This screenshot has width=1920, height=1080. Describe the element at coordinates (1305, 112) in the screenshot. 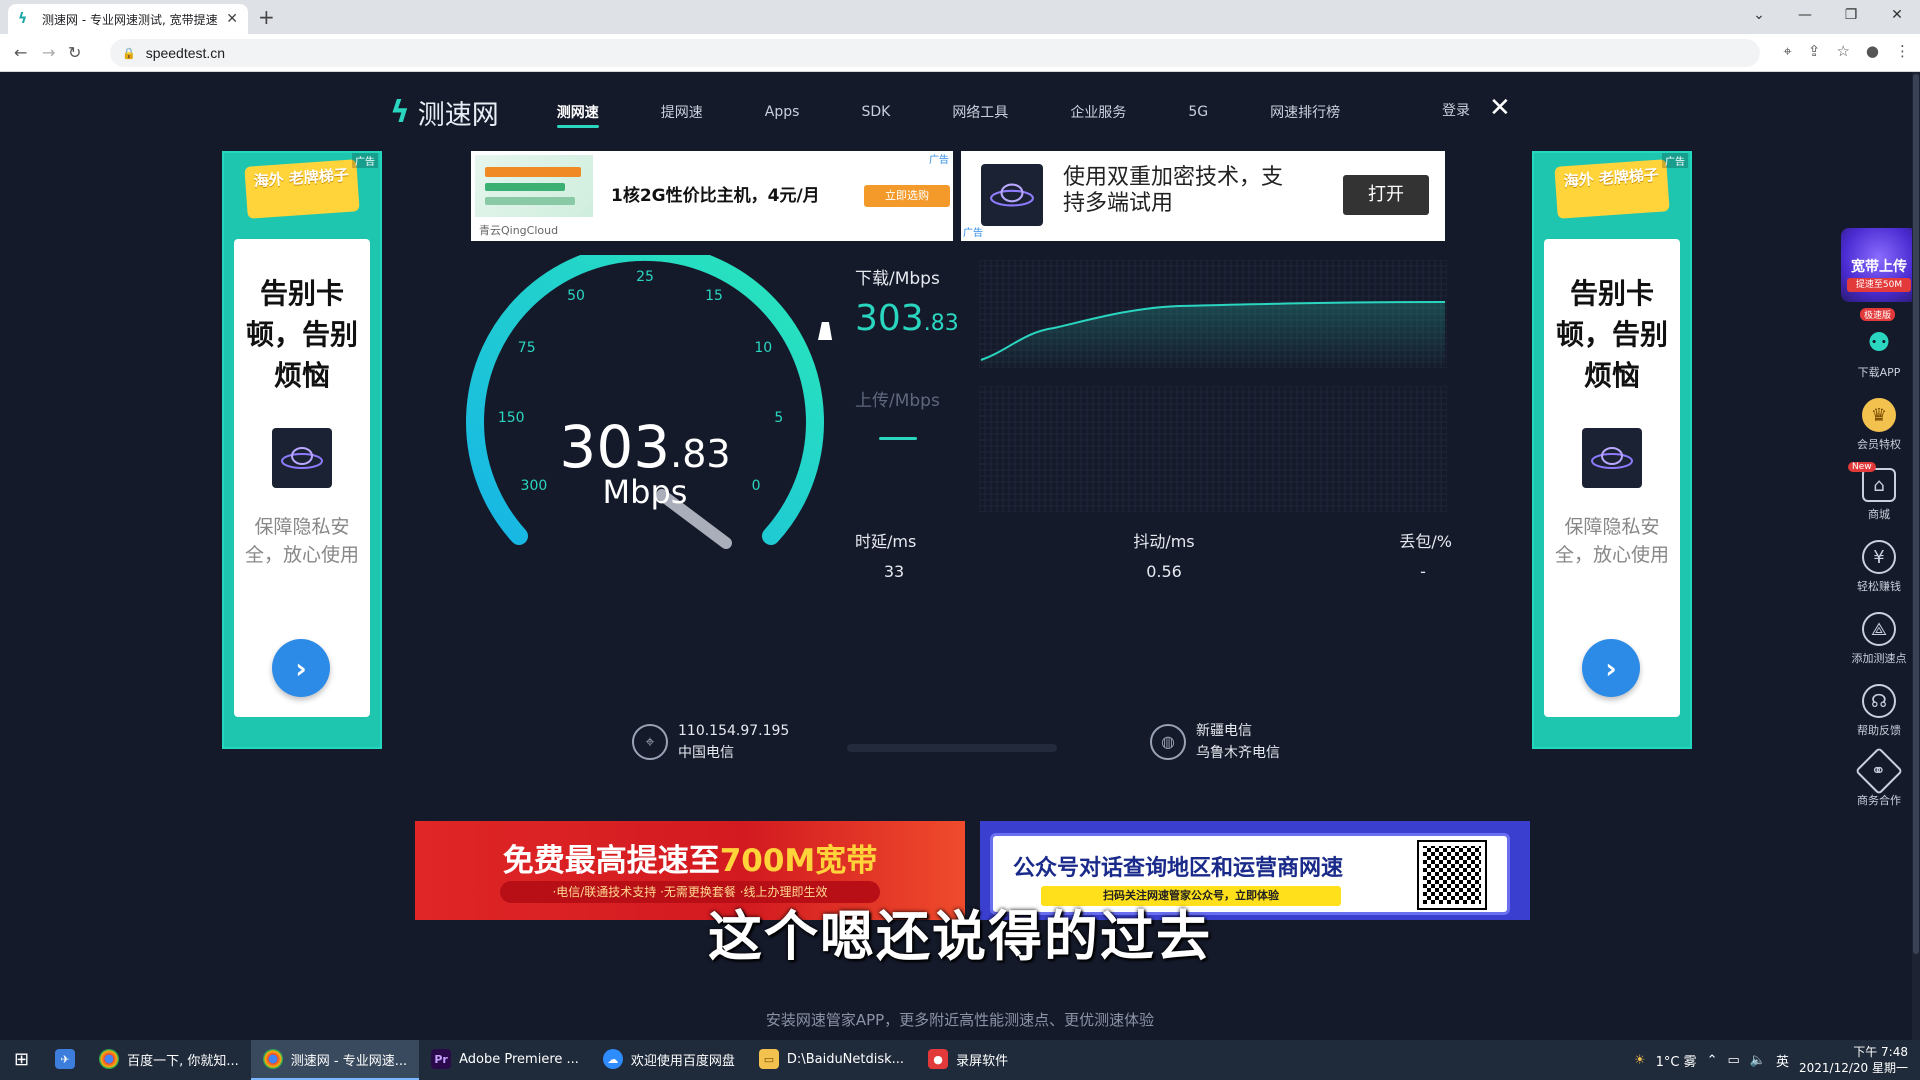

I see `nav-item-ranking: 网速排行榜` at that location.